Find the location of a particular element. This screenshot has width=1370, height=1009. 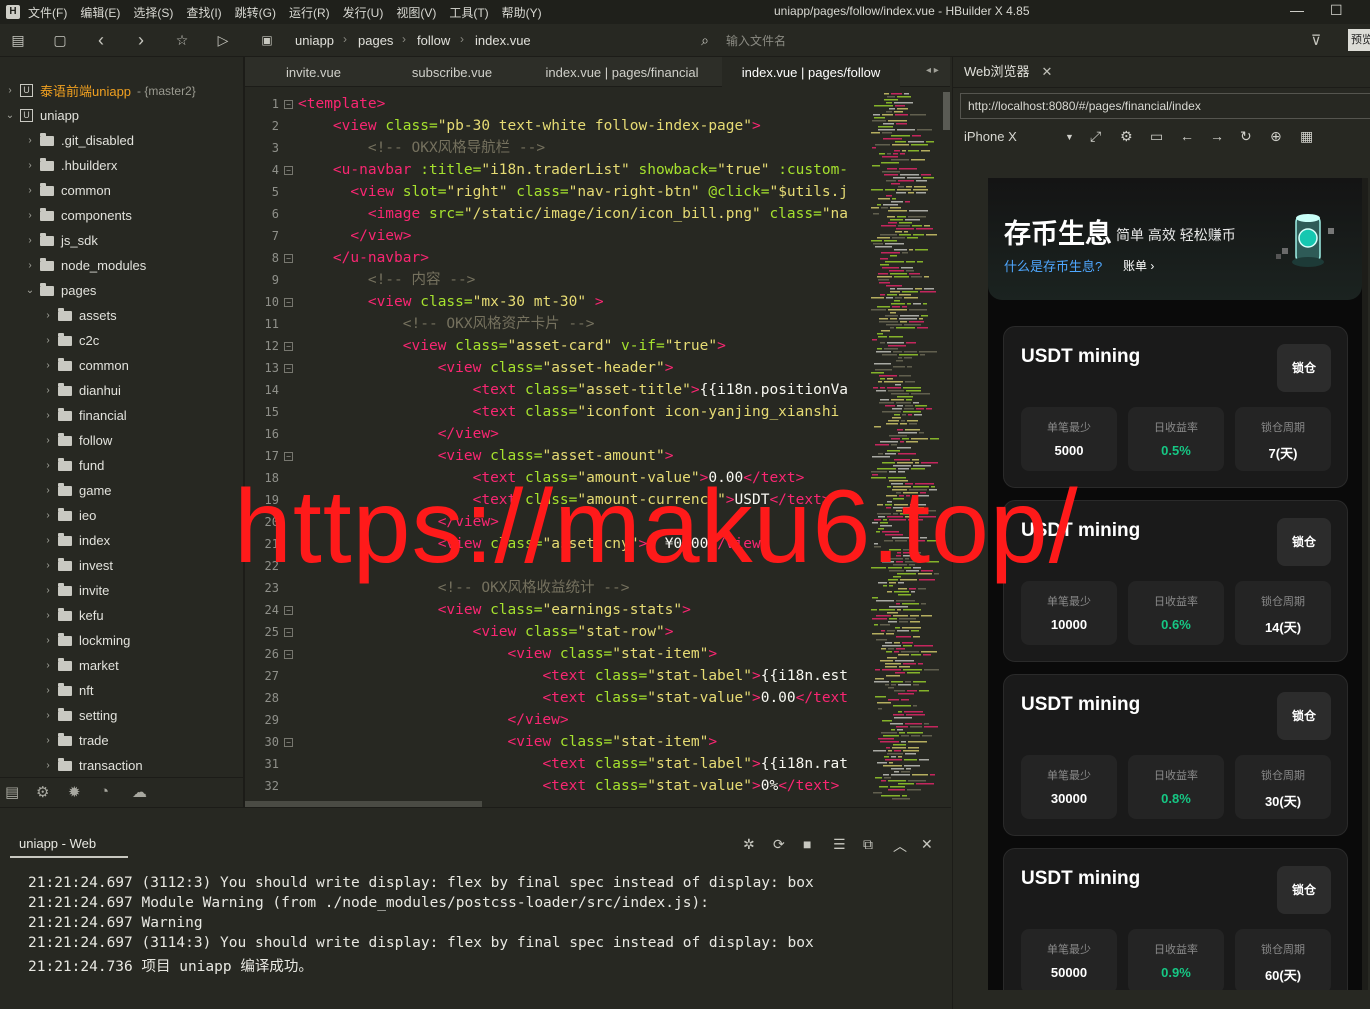

plugin-icon: ⚙ is located at coordinates (42, 792).